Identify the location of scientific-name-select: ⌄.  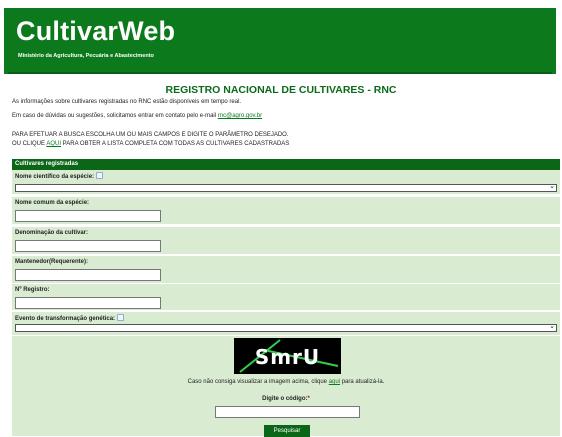
(286, 187).